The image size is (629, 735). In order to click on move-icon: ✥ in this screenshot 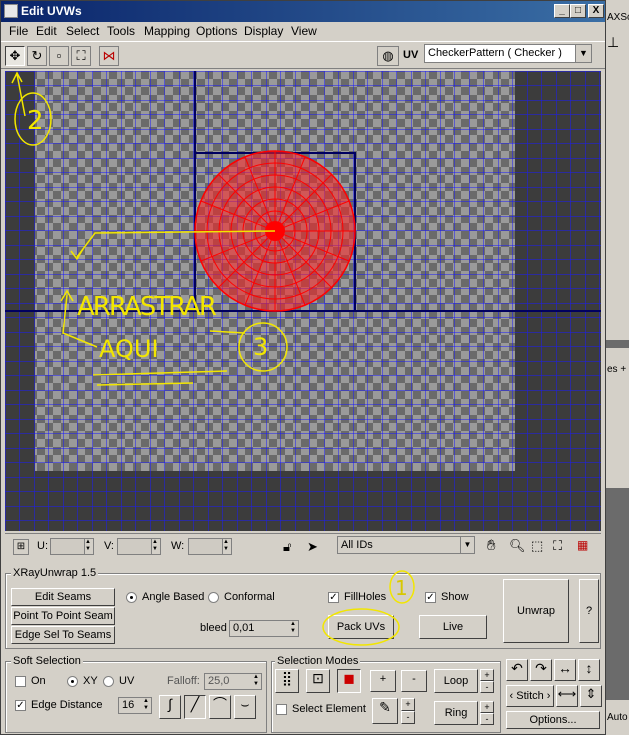, I will do `click(15, 56)`.